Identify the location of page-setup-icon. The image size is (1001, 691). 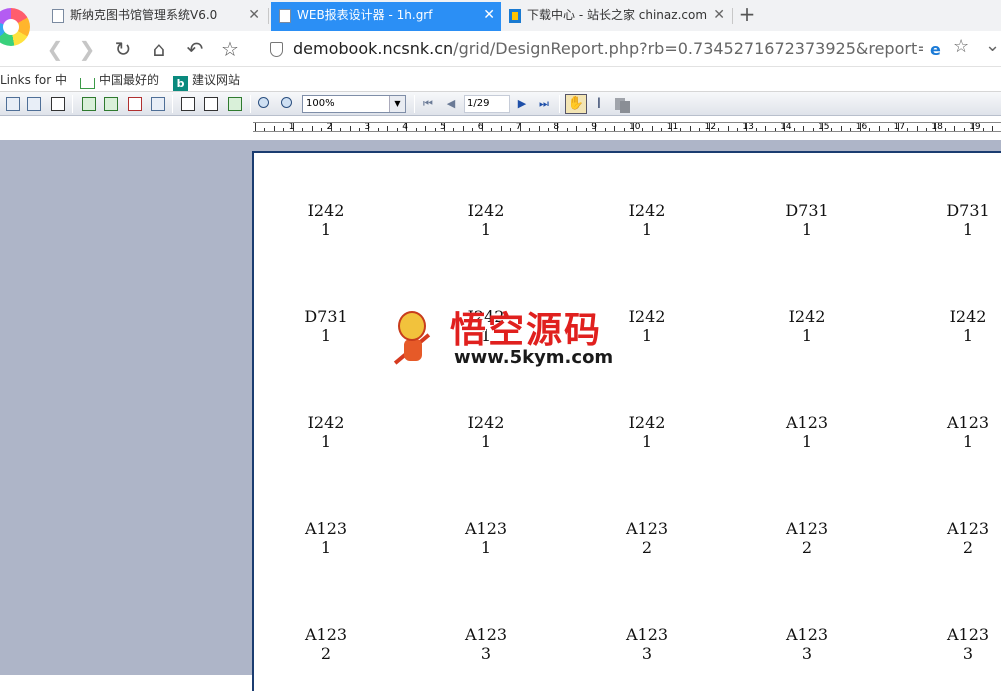
(58, 104).